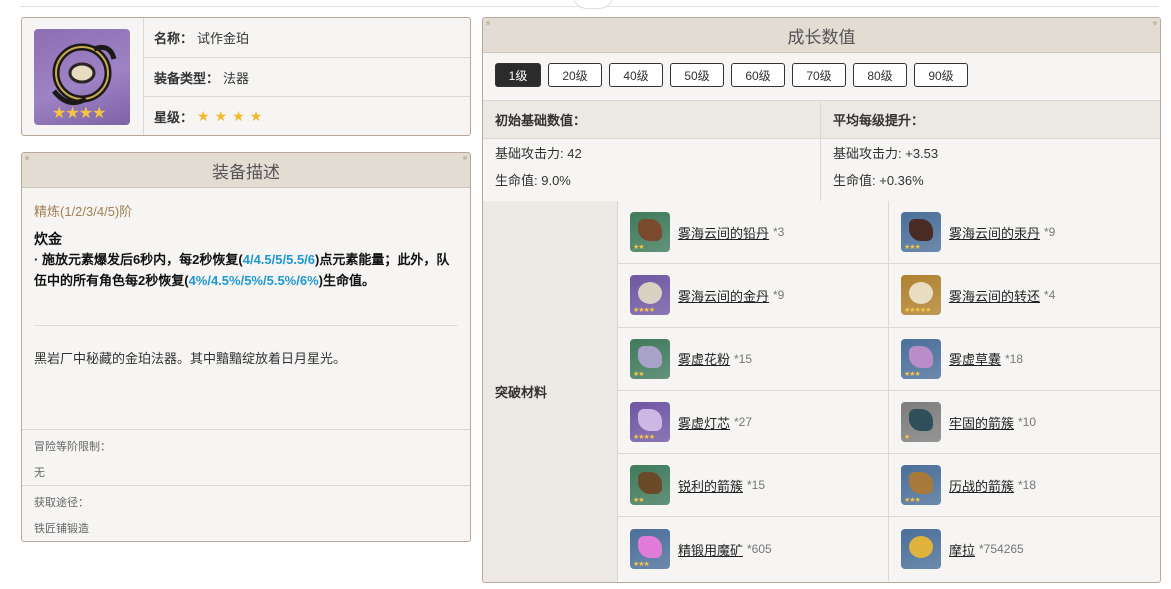 This screenshot has width=1171, height=589. Describe the element at coordinates (697, 75) in the screenshot. I see `level-tab-50: 50级` at that location.